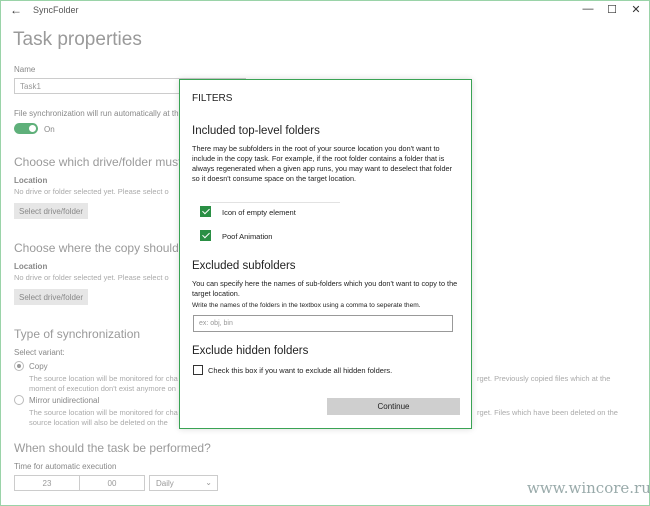 This screenshot has height=506, width=650. I want to click on close-button: ✕, so click(636, 9).